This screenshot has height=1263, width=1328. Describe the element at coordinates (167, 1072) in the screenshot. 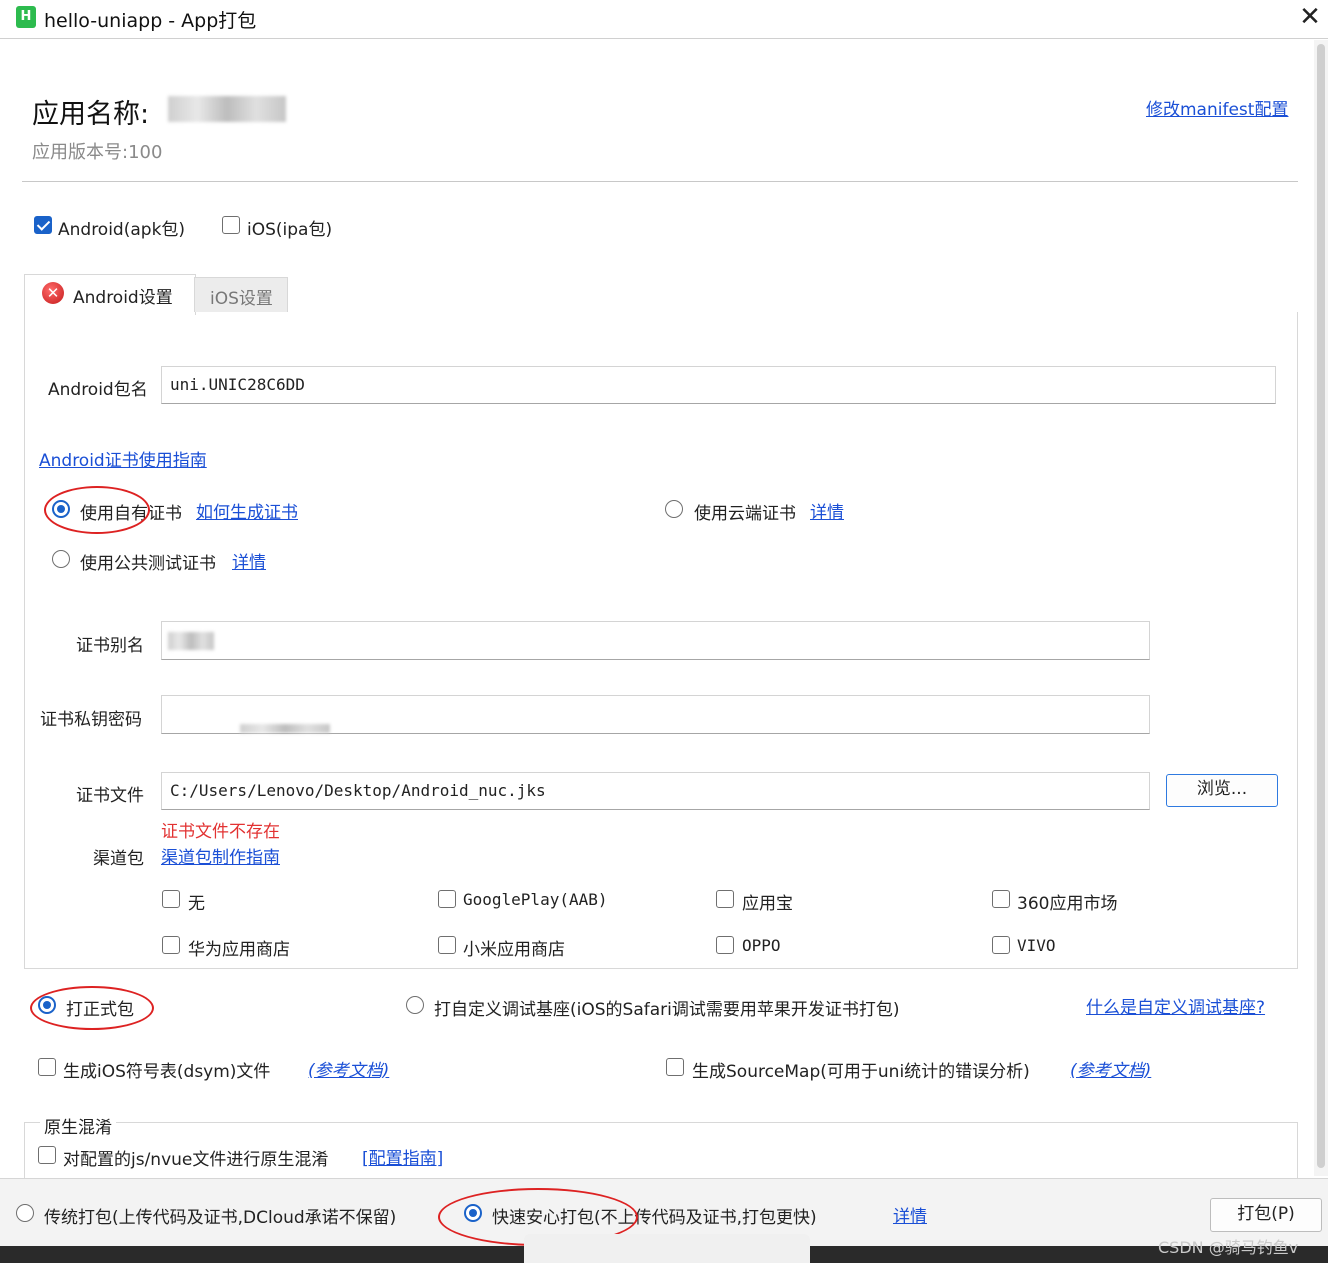

I see `dsym-label: 生成iOS符号表(dsym)文件` at that location.